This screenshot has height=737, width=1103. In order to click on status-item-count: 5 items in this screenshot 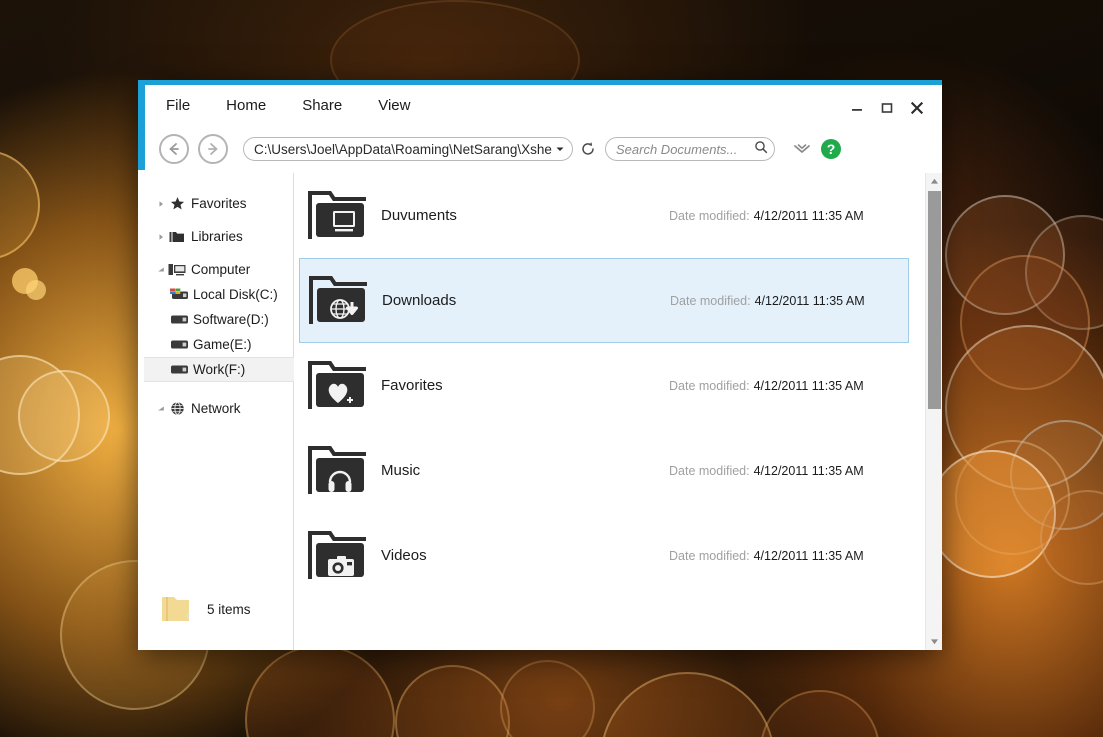, I will do `click(229, 609)`.